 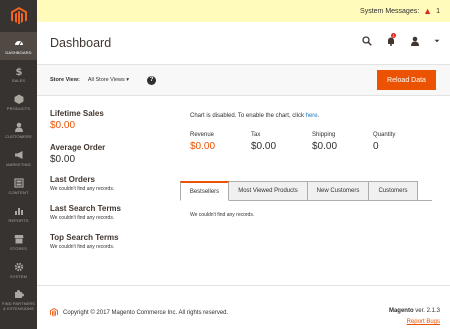 I want to click on megaphone-icon, so click(x=18, y=154).